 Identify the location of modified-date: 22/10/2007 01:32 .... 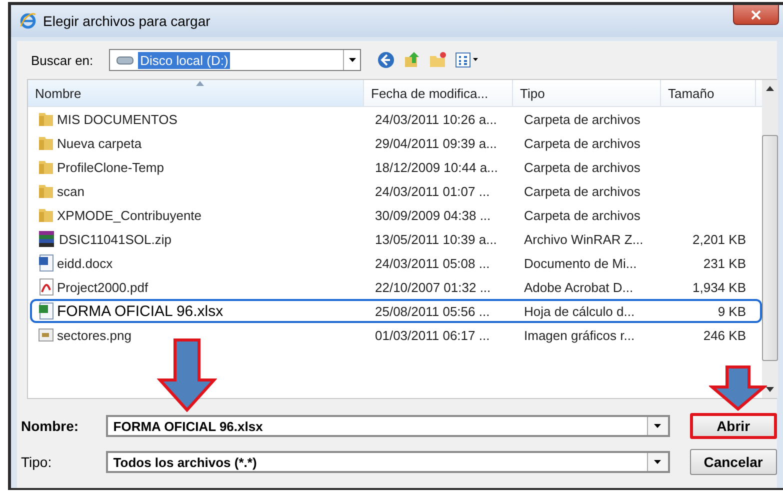
(433, 287).